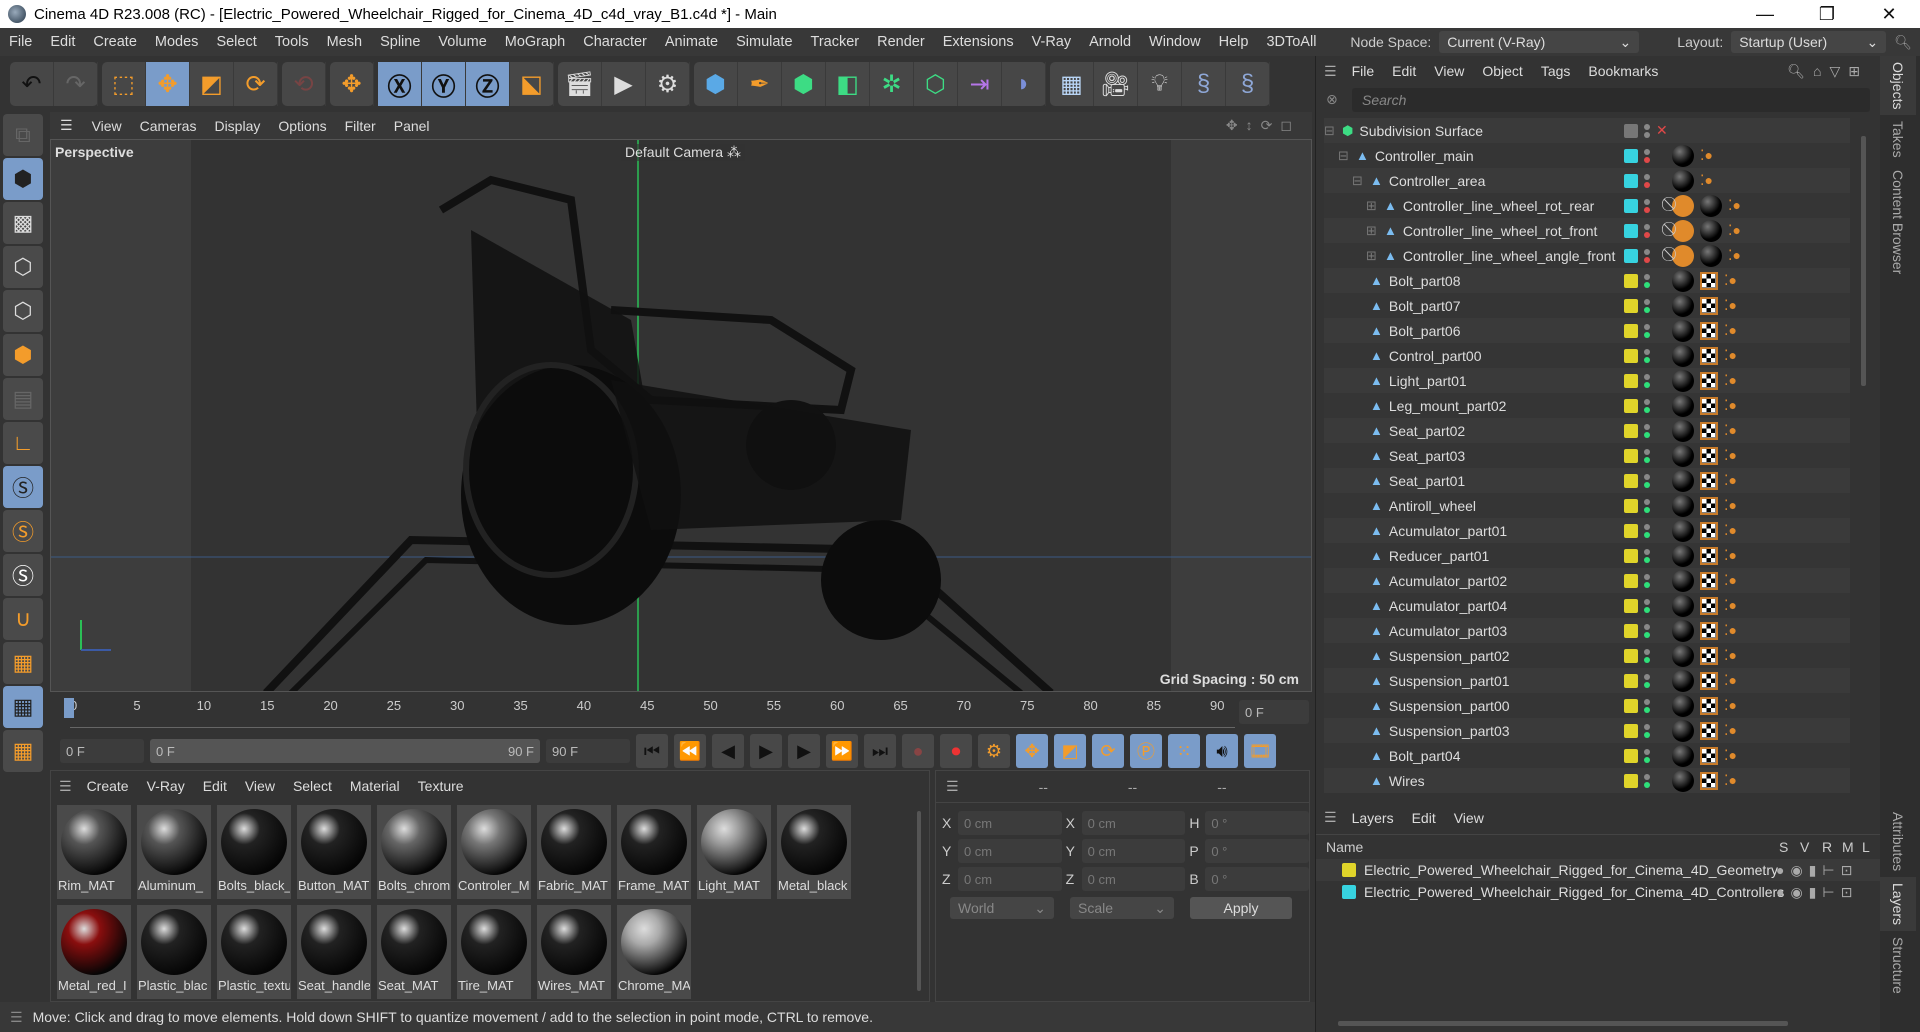 The width and height of the screenshot is (1920, 1032). What do you see at coordinates (994, 751) in the screenshot?
I see `keyframe-selection-icon: ⚙` at bounding box center [994, 751].